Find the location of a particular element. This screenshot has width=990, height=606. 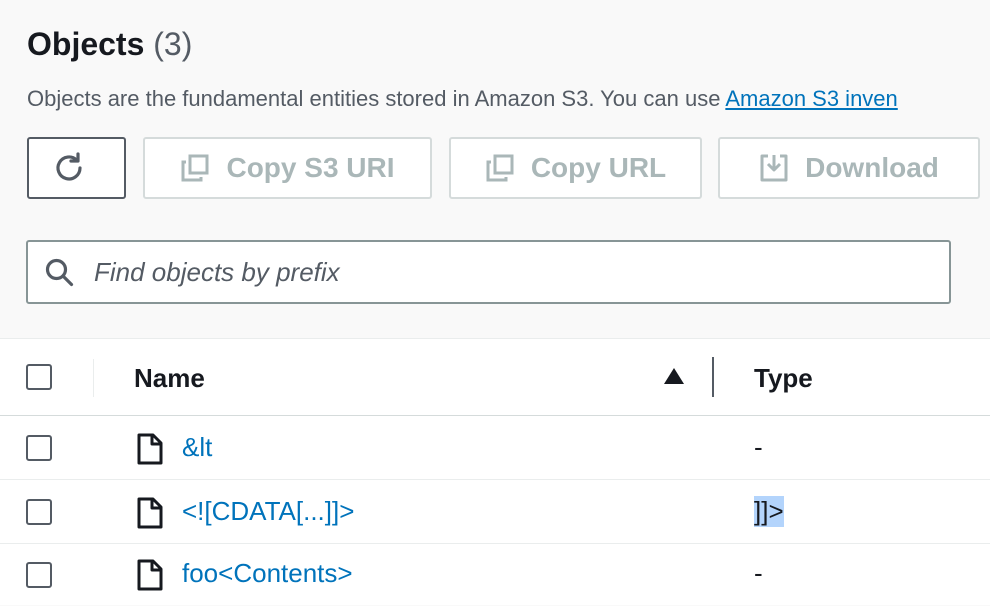

object-count: (3) is located at coordinates (173, 44).